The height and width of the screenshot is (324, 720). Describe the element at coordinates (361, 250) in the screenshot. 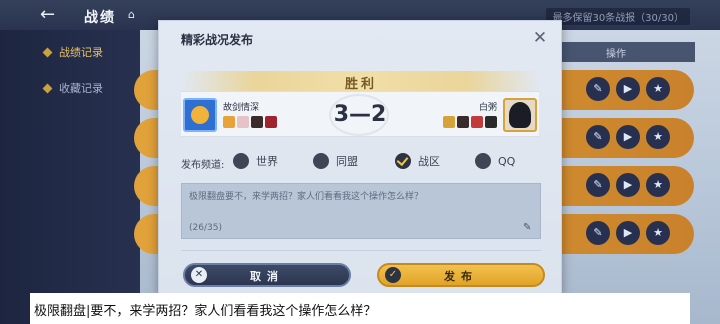

I see `divider` at that location.